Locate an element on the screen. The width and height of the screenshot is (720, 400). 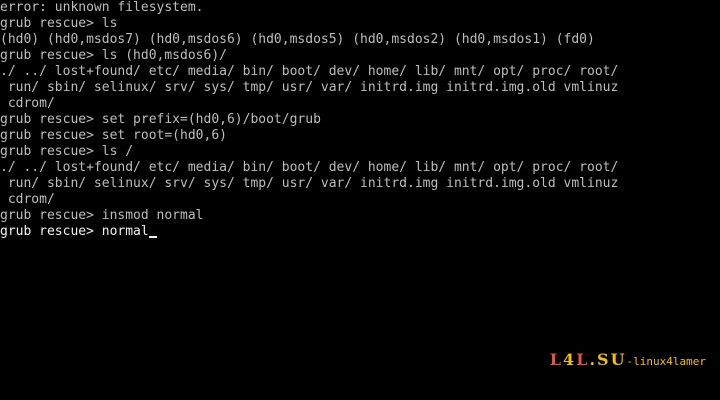
command-input: normal is located at coordinates (125, 231).